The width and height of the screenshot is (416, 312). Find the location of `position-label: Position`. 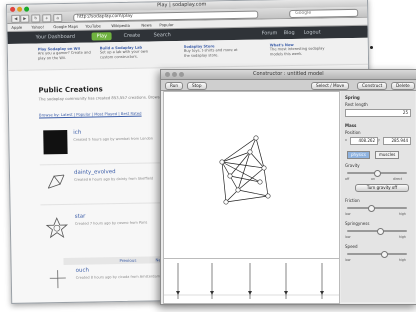

position-label: Position is located at coordinates (353, 132).